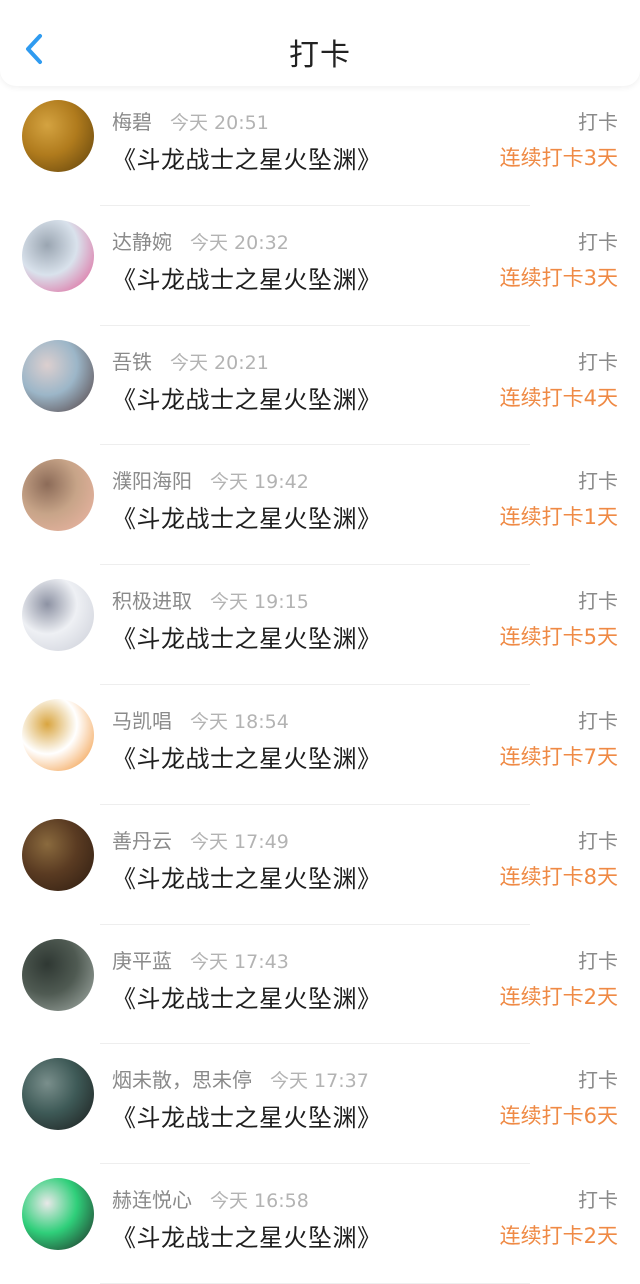 Image resolution: width=640 pixels, height=1284 pixels. I want to click on list-item: 梅碧 今天 20:51 《斗龙战士之星火坠渊》 打卡 连续打卡3天, so click(320, 146).